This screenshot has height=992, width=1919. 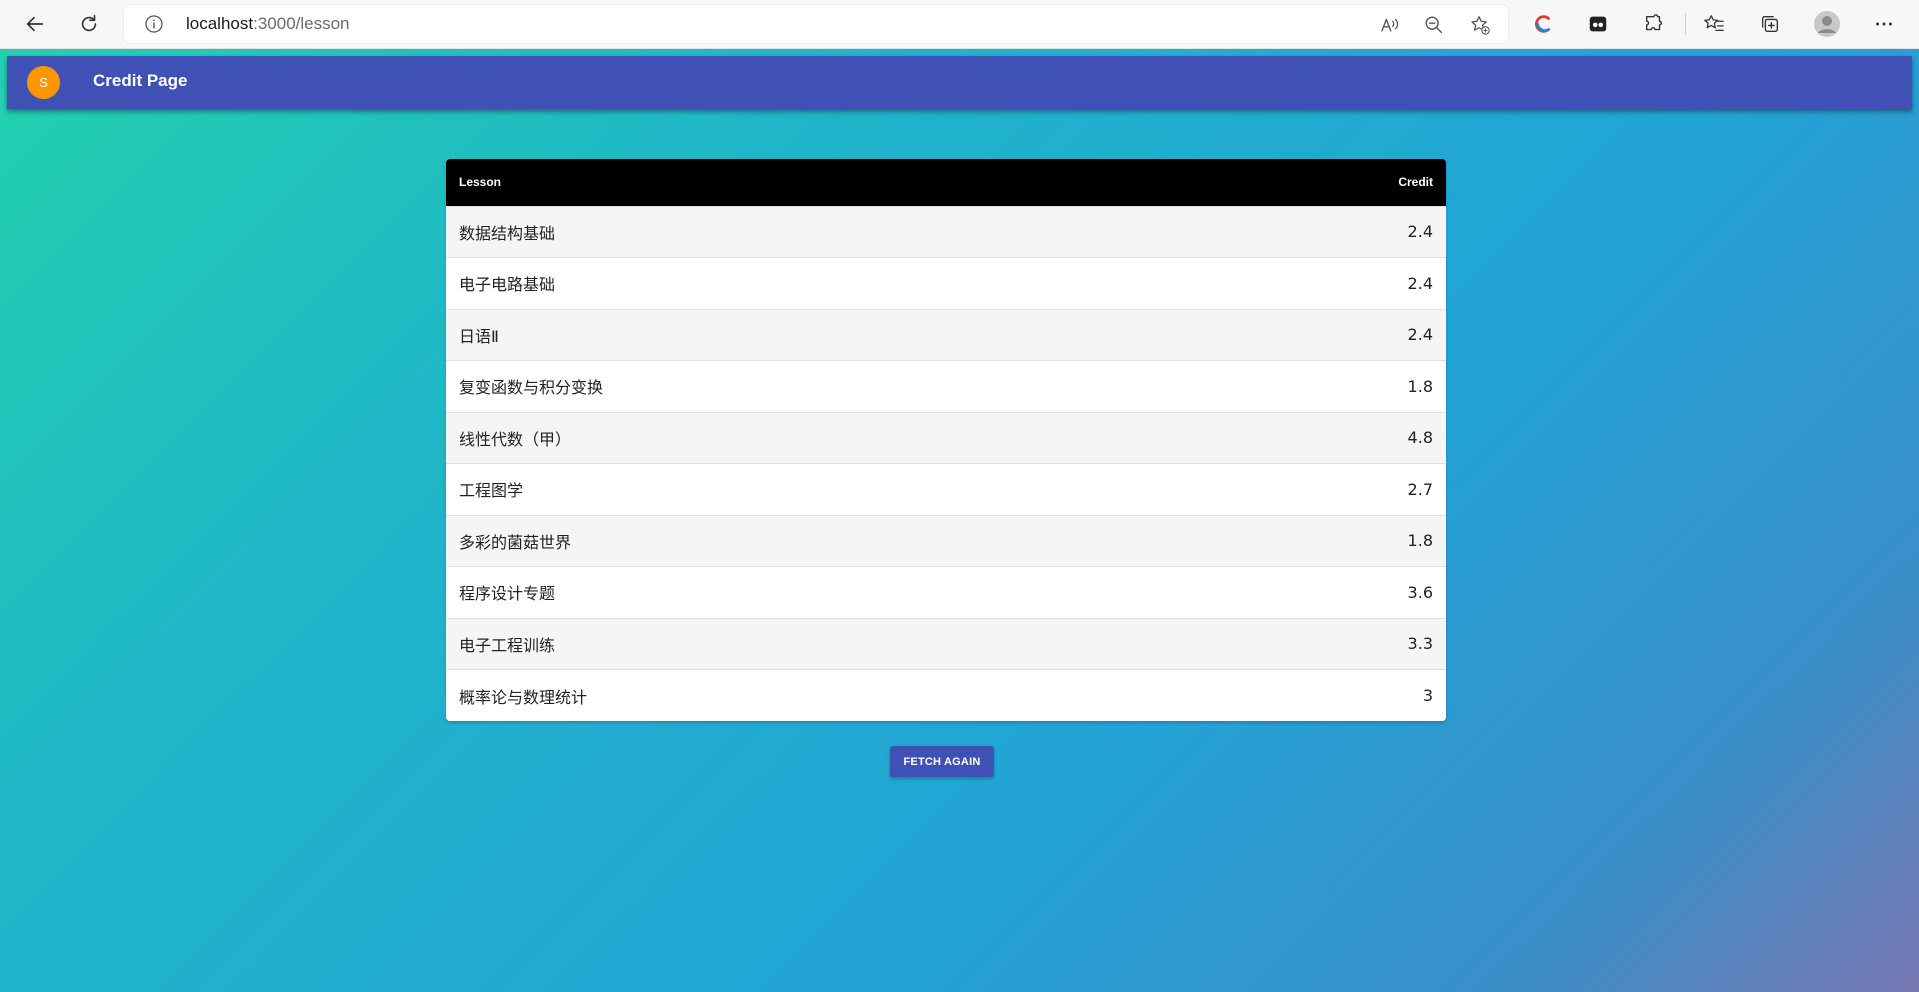 What do you see at coordinates (942, 761) in the screenshot?
I see `fetch-again-button: FETCH AGAIN` at bounding box center [942, 761].